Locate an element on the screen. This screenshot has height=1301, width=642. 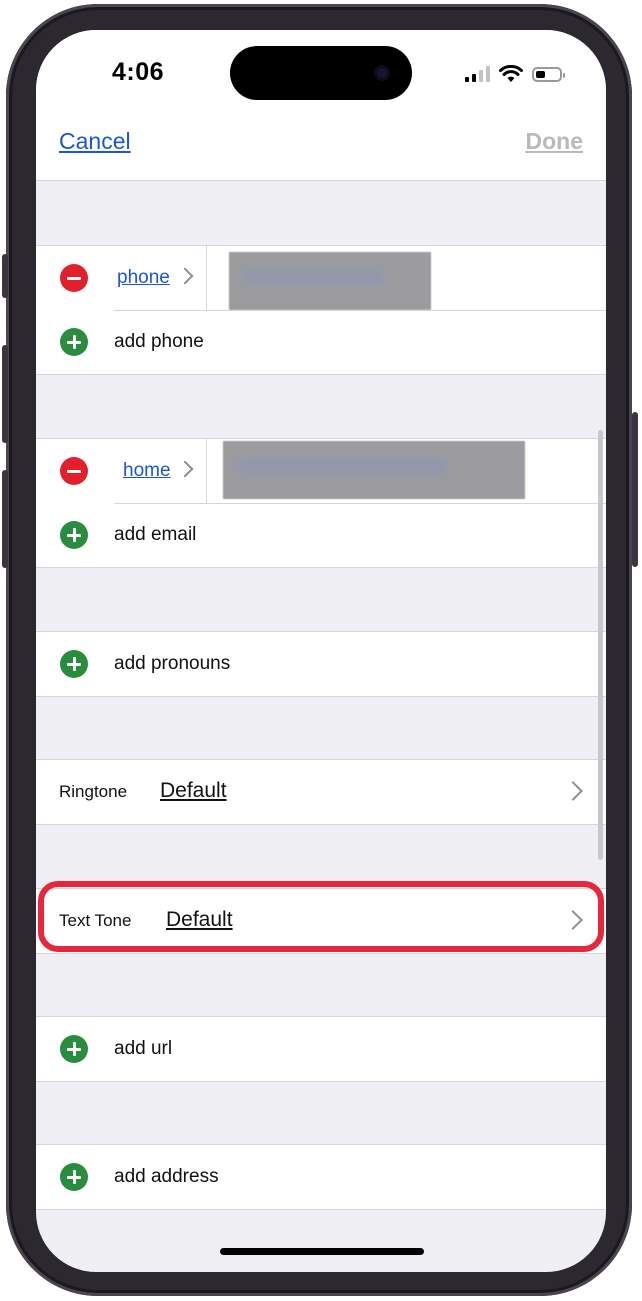
email-address-field-redacted is located at coordinates (374, 470).